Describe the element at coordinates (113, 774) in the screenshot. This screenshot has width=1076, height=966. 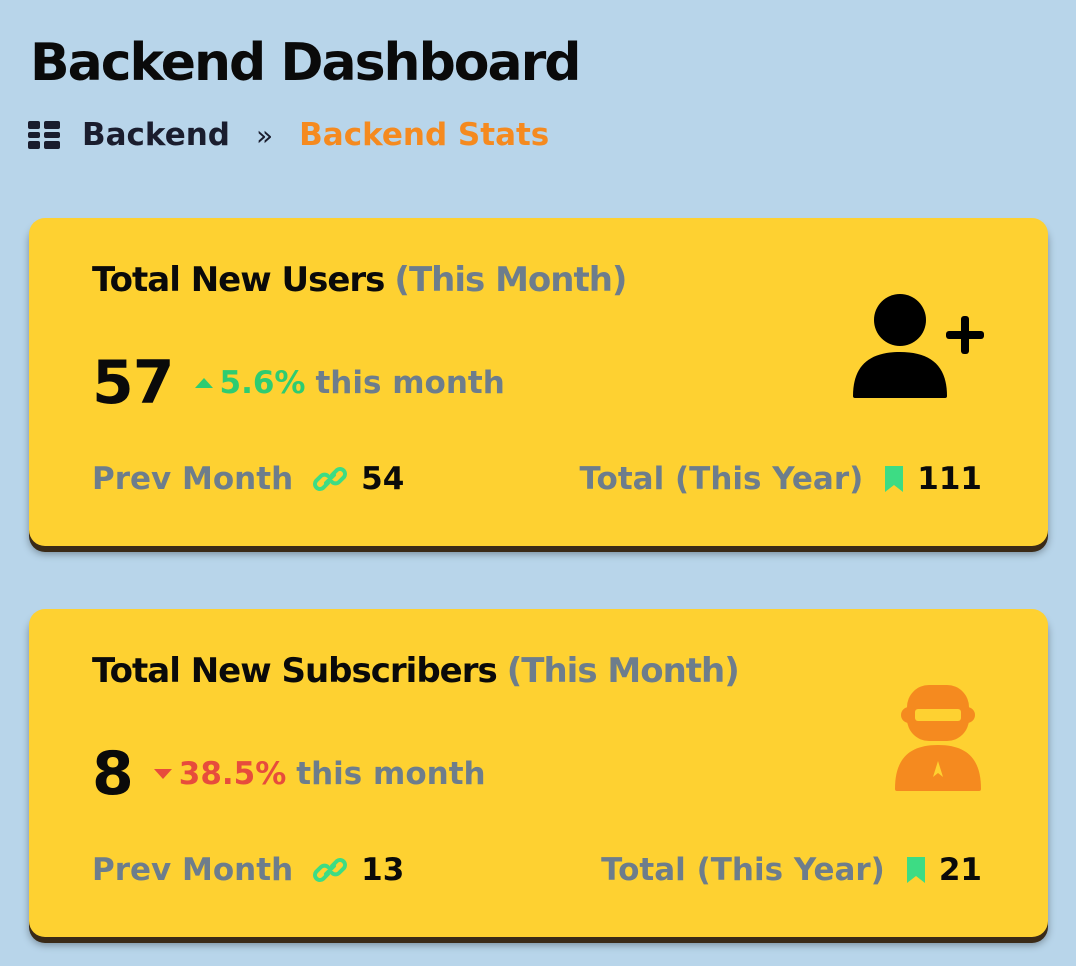
I see `metric-value: 8` at that location.